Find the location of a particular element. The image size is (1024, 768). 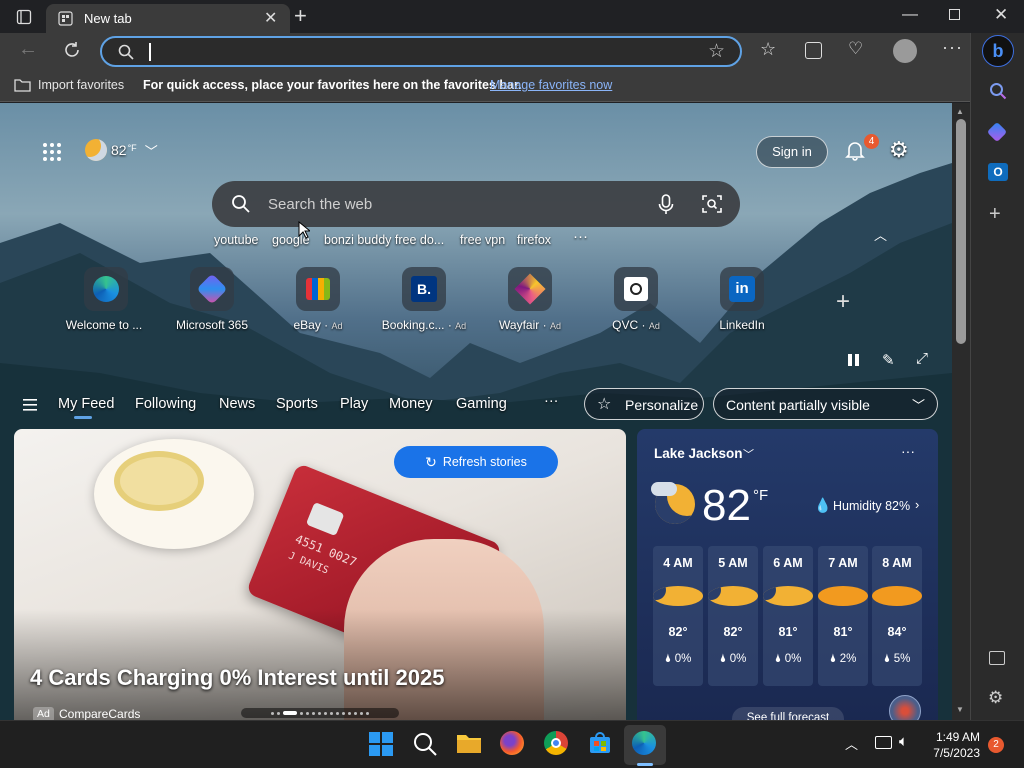

minimize-button: — is located at coordinates (910, 15).